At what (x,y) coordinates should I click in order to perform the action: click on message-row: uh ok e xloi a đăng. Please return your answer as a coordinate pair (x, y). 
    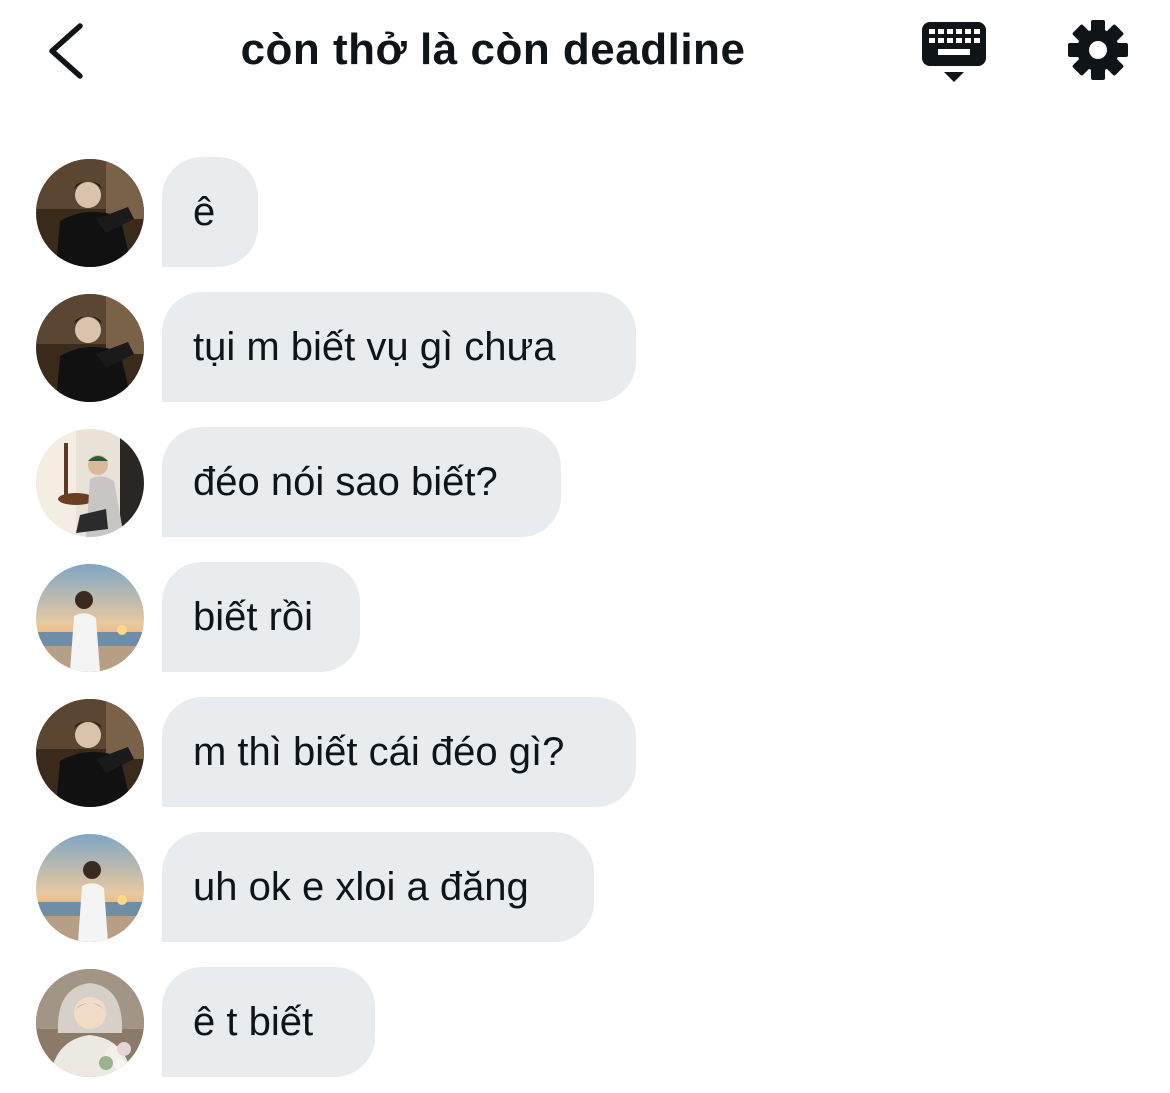
    Looking at the image, I should click on (585, 887).